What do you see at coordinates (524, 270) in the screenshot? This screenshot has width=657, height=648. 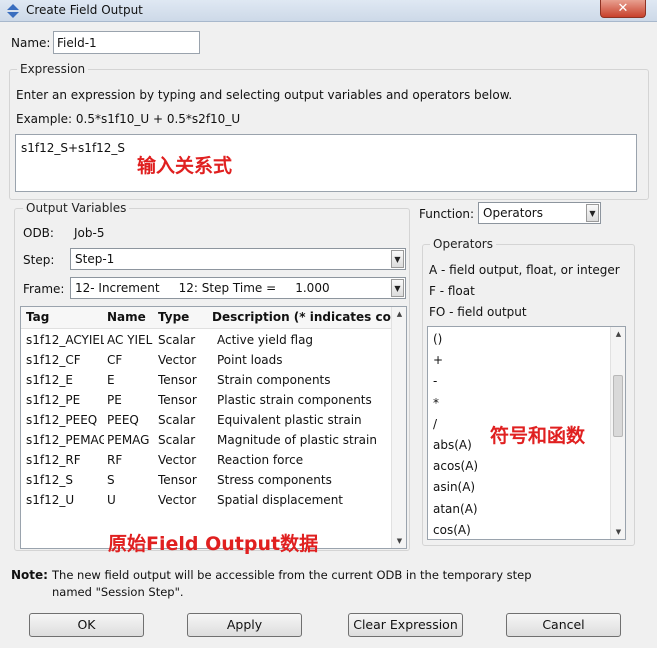 I see `operators-legend-a: A - field output, float, or integer` at bounding box center [524, 270].